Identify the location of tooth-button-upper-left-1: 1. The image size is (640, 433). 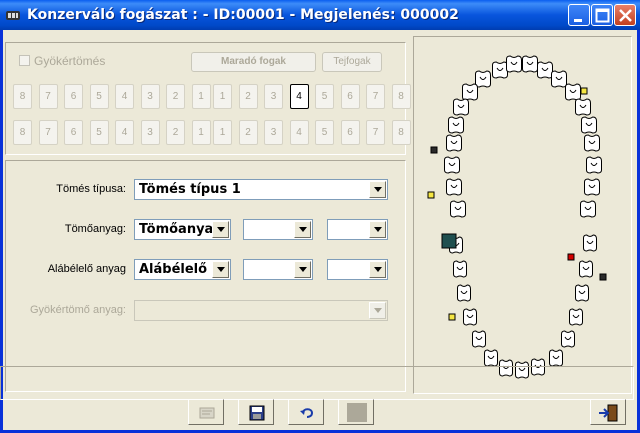
(201, 96).